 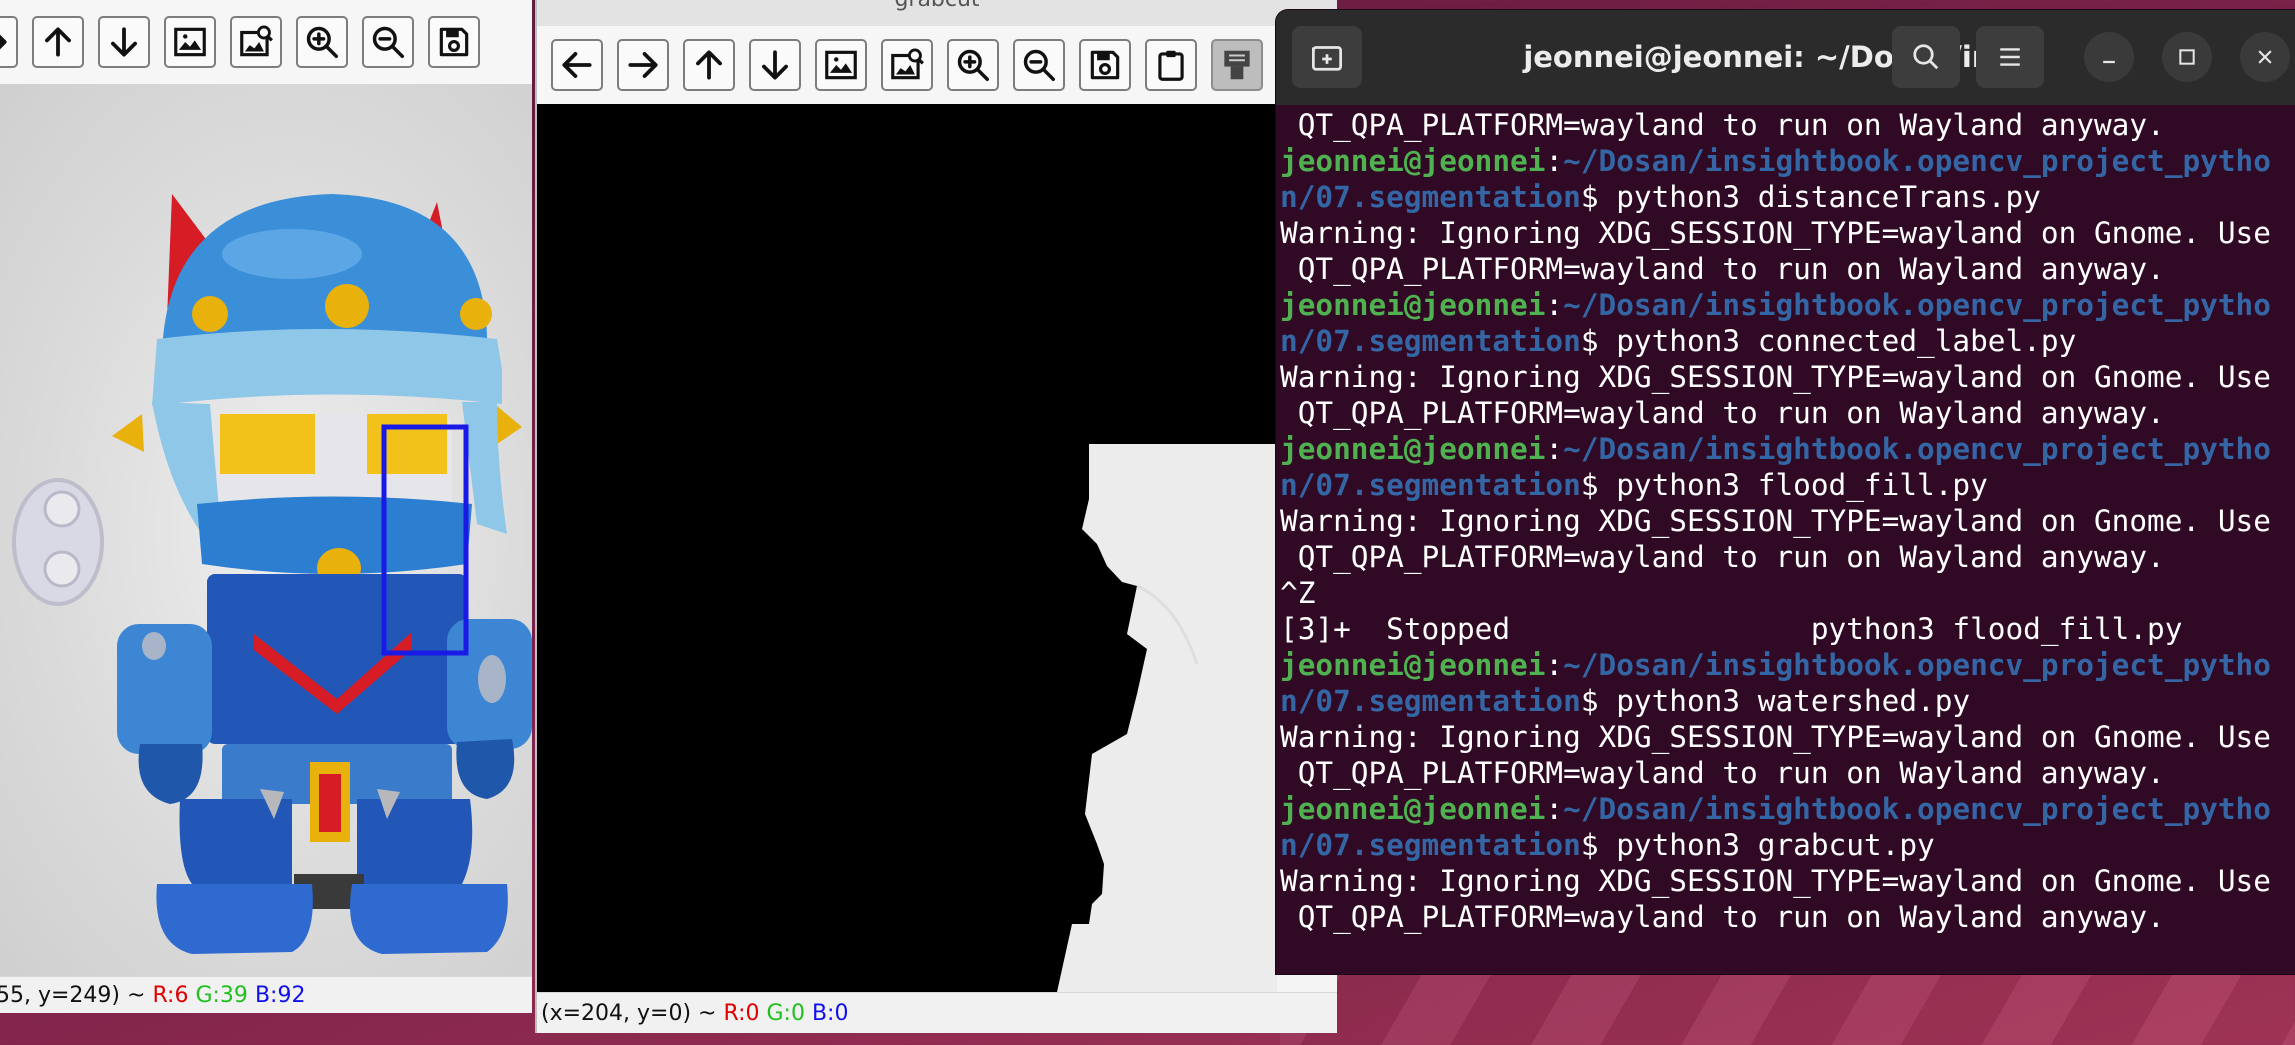 I want to click on maximize-icon, so click(x=2187, y=57).